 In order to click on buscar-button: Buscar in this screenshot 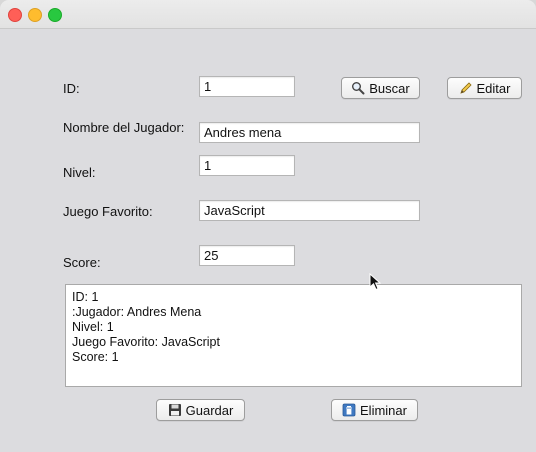, I will do `click(380, 88)`.